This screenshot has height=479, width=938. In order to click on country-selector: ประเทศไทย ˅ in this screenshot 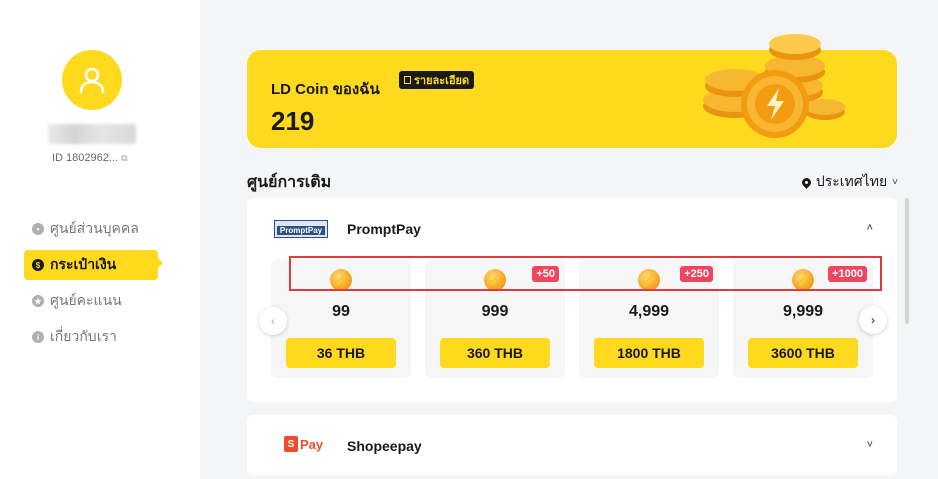, I will do `click(848, 182)`.